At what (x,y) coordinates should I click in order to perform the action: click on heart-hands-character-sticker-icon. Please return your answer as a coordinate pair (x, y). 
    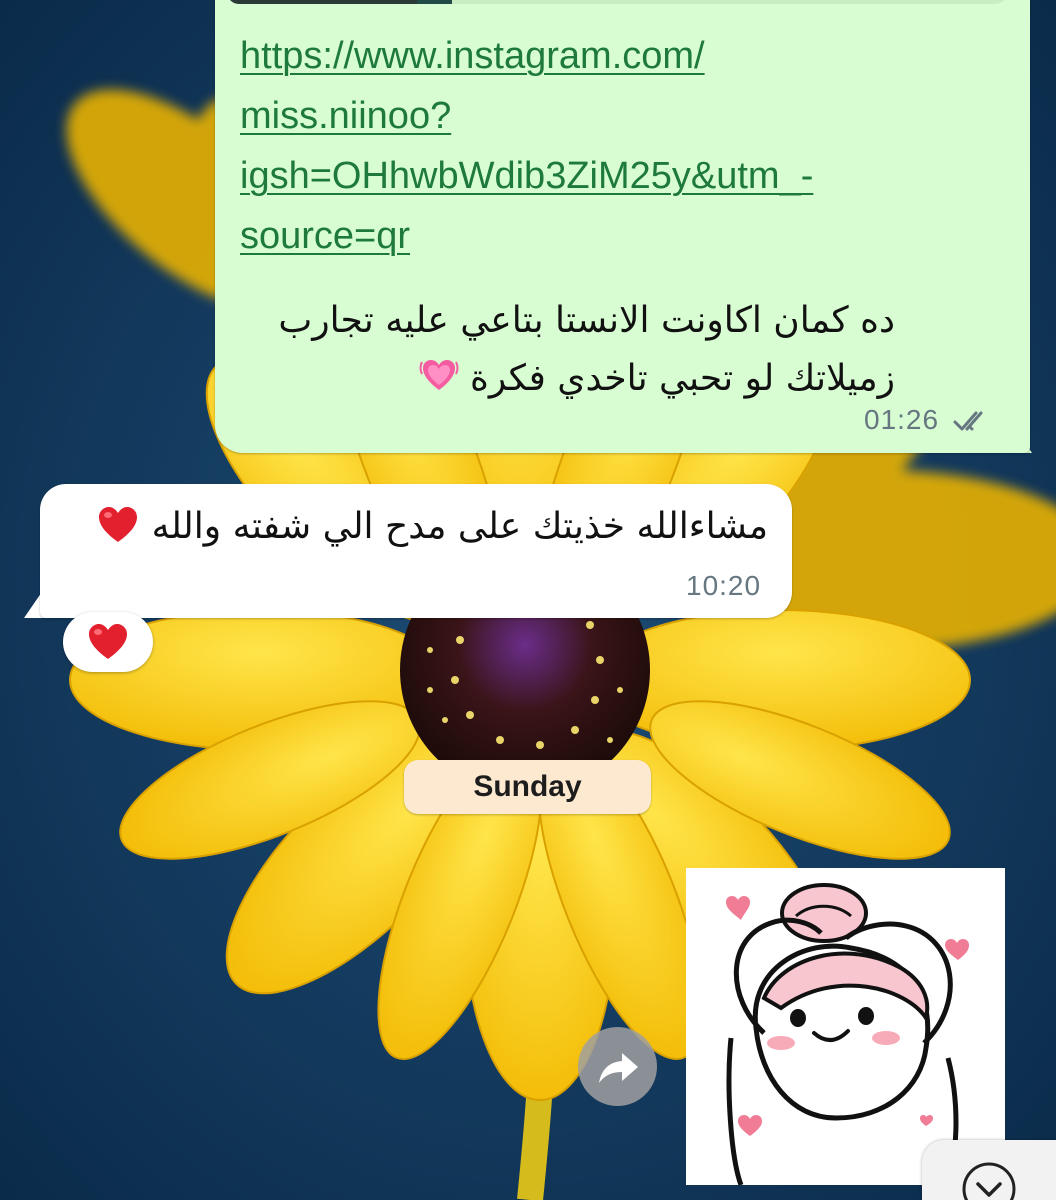
    Looking at the image, I should click on (847, 1034).